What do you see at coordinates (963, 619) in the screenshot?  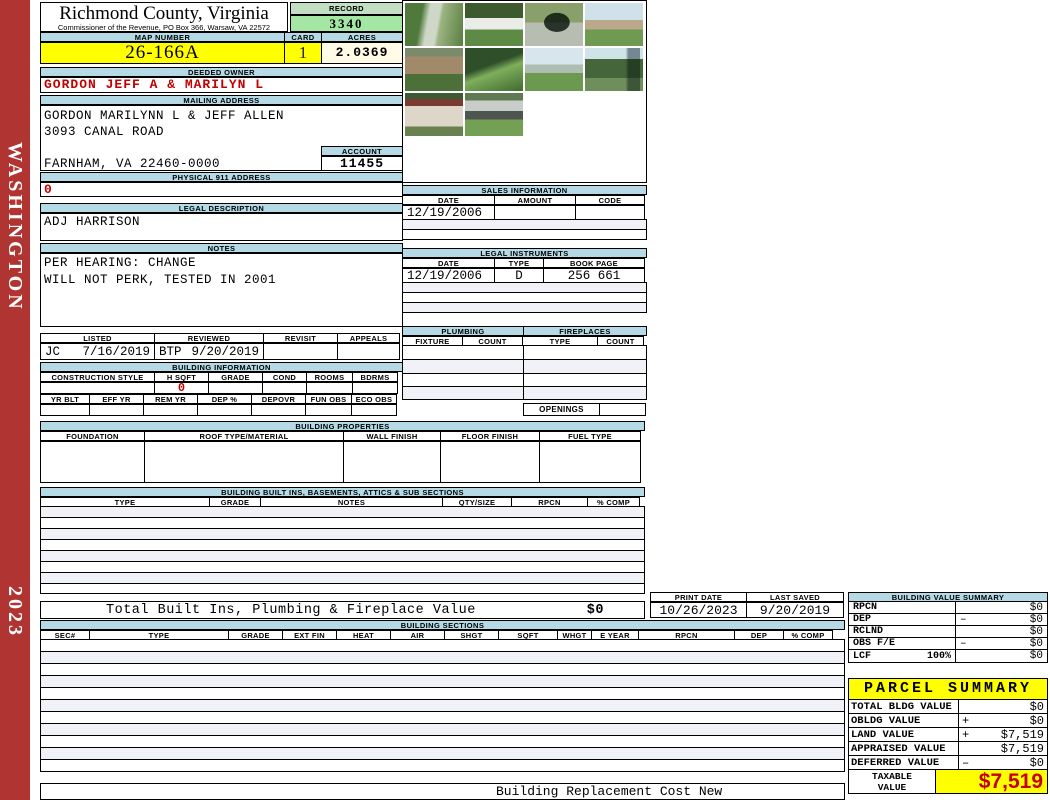 I see `bvs-op: –` at bounding box center [963, 619].